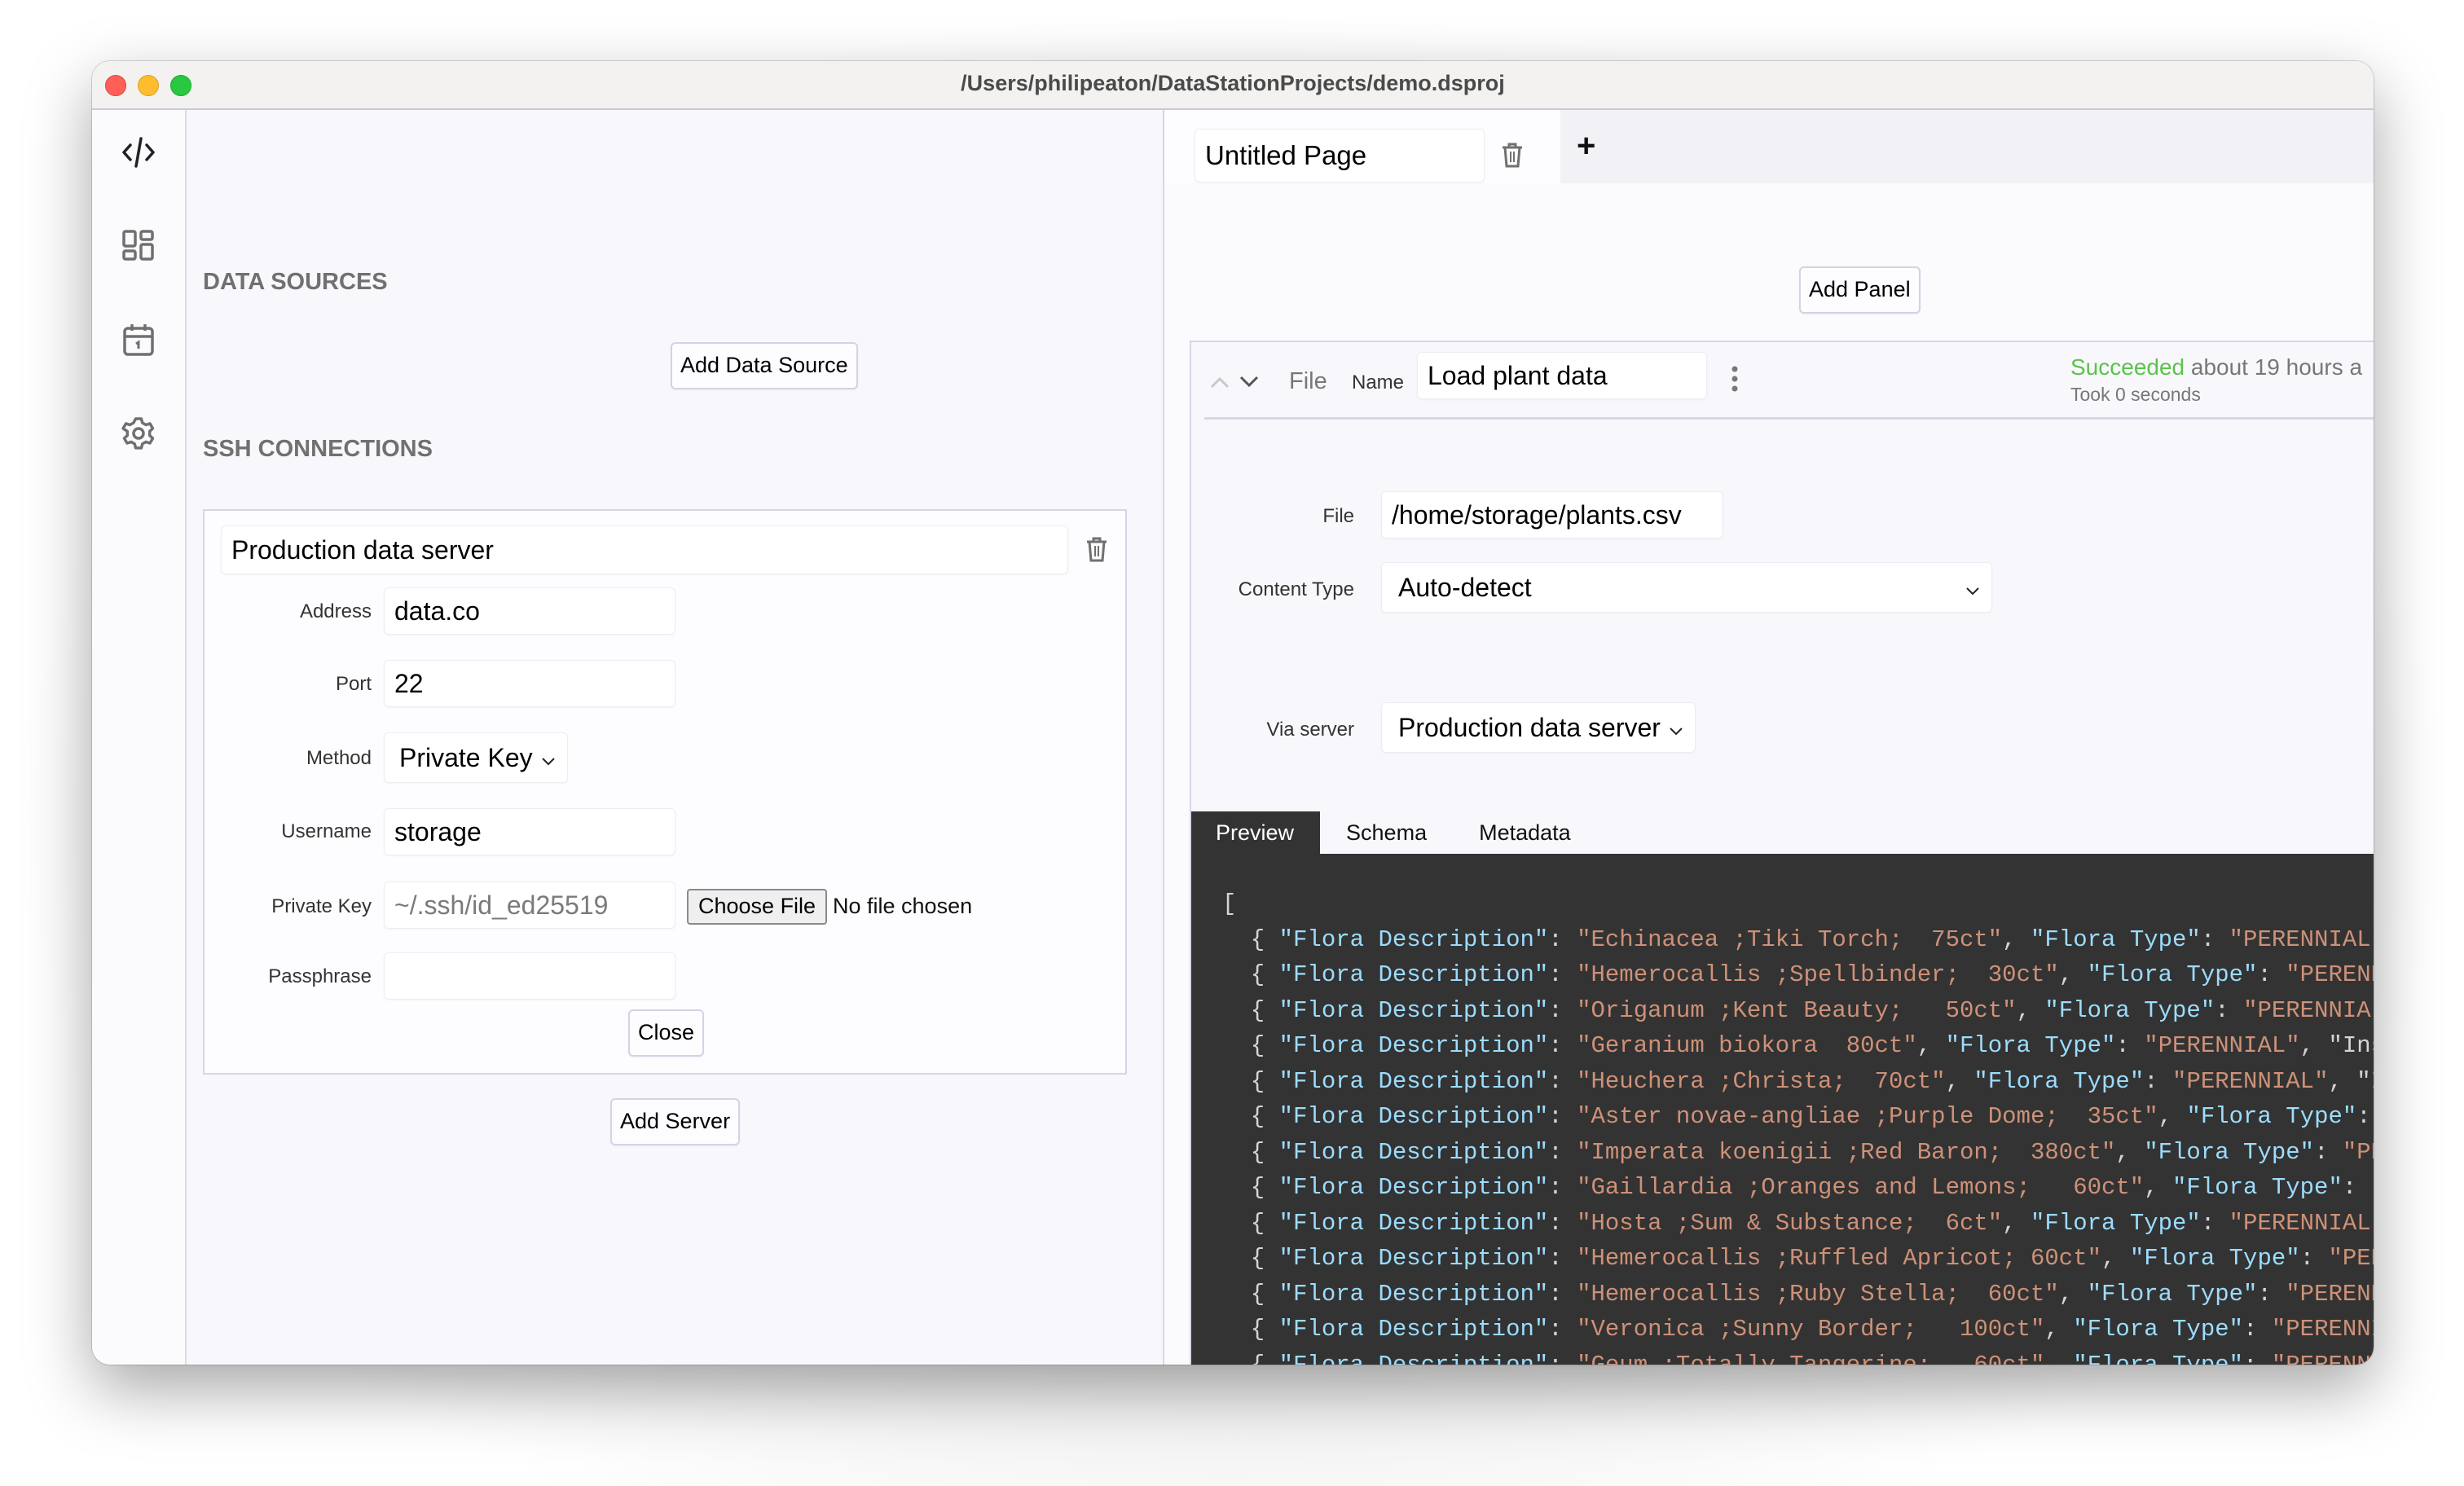 Image resolution: width=2464 pixels, height=1486 pixels. Describe the element at coordinates (335, 611) in the screenshot. I see `address-label: Address` at that location.